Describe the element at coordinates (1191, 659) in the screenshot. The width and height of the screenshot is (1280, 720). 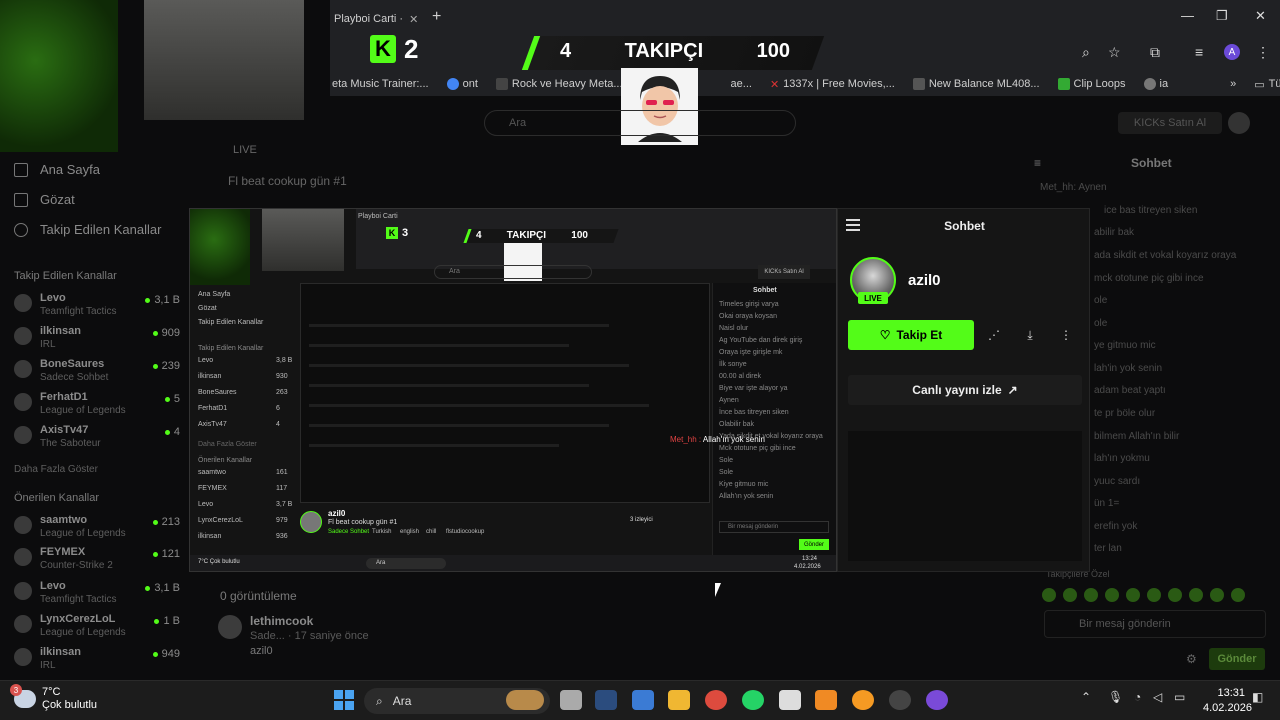
I see `settings-gear-icon: ⚙` at that location.